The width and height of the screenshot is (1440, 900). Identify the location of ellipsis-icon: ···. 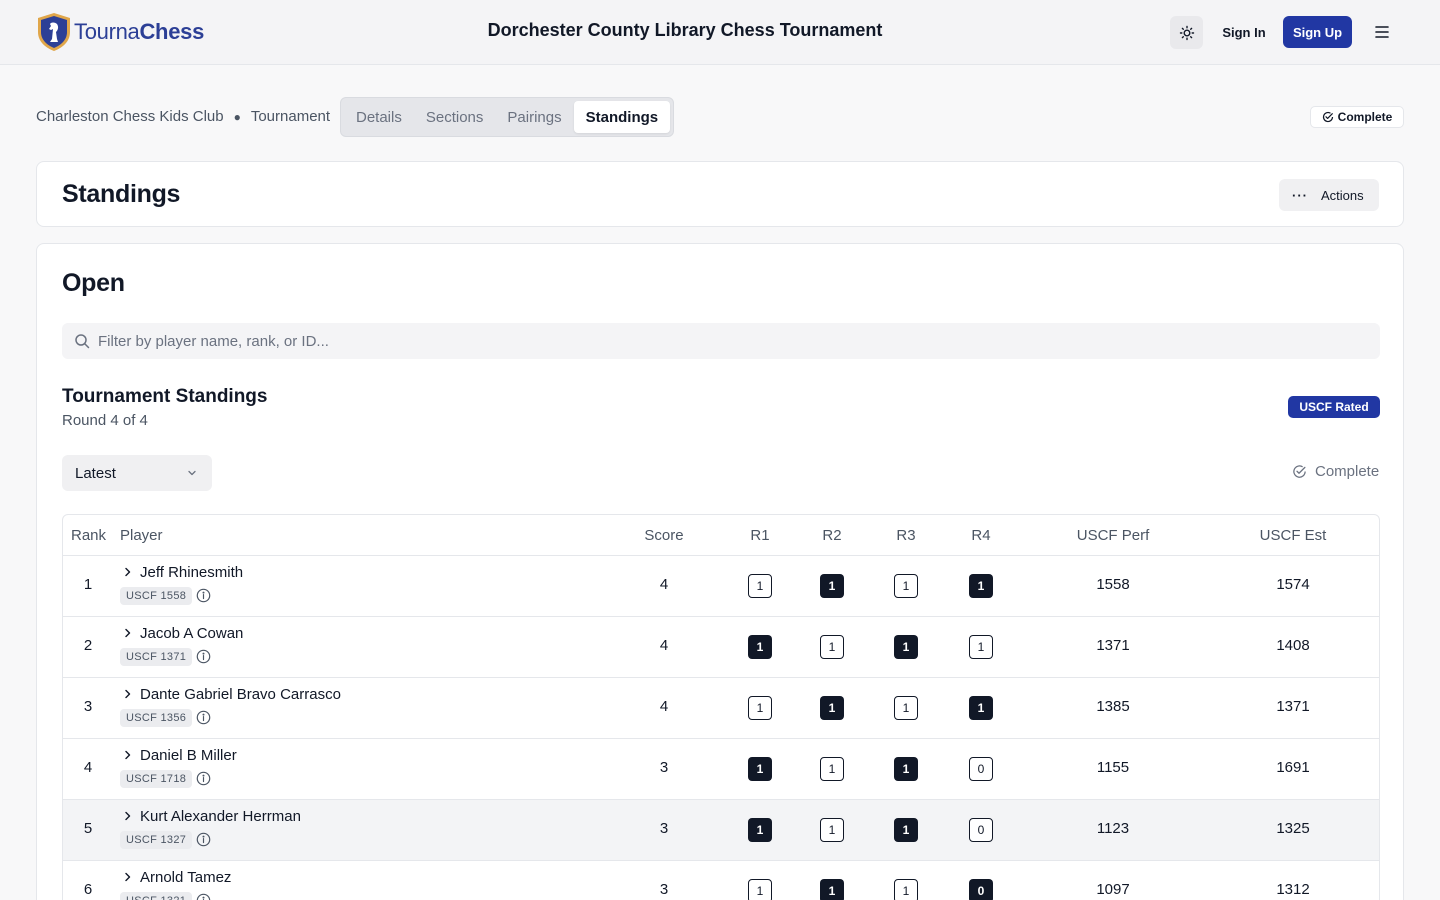
(1300, 195).